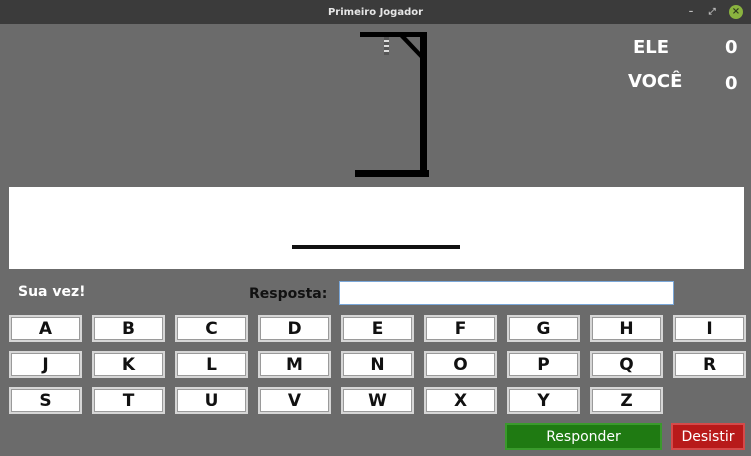  What do you see at coordinates (731, 47) in the screenshot?
I see `opponent-score-value: 0` at bounding box center [731, 47].